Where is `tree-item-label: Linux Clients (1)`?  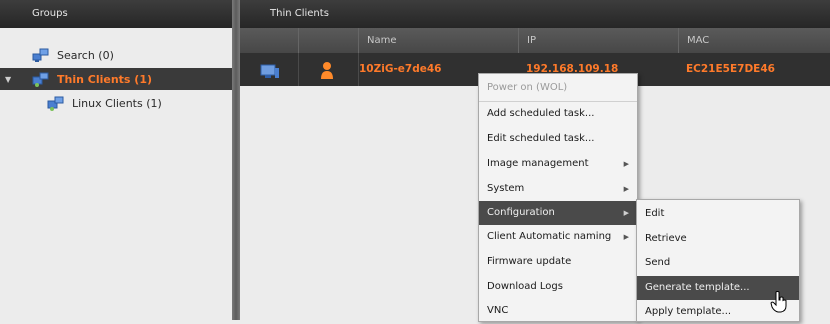
tree-item-label: Linux Clients (1) is located at coordinates (117, 103).